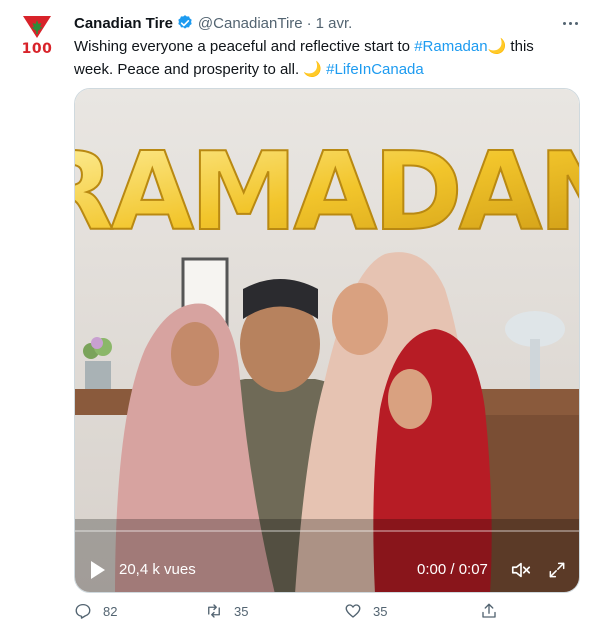 This screenshot has height=624, width=604. Describe the element at coordinates (294, 613) in the screenshot. I see `tweet-actions: 82 35 35` at that location.